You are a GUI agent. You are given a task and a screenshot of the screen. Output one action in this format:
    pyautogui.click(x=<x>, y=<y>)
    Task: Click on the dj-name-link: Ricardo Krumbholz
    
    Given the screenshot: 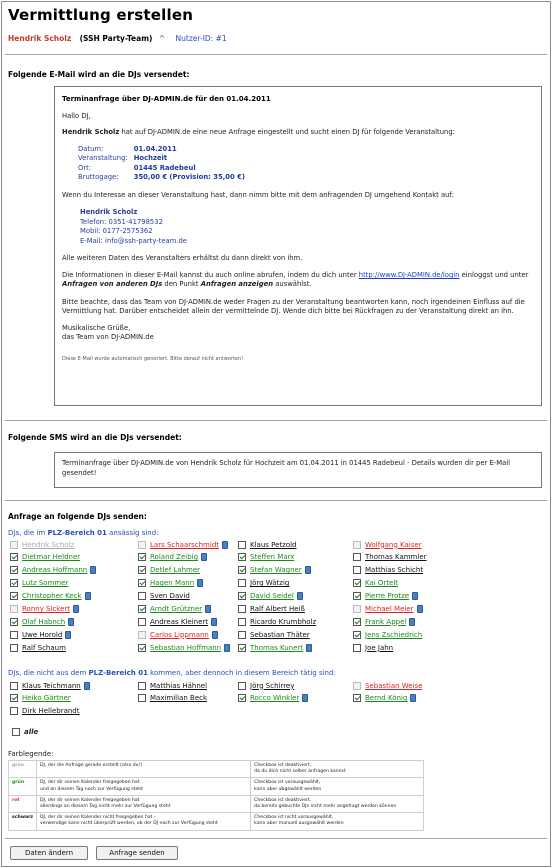 What is the action you would take?
    pyautogui.click(x=283, y=622)
    